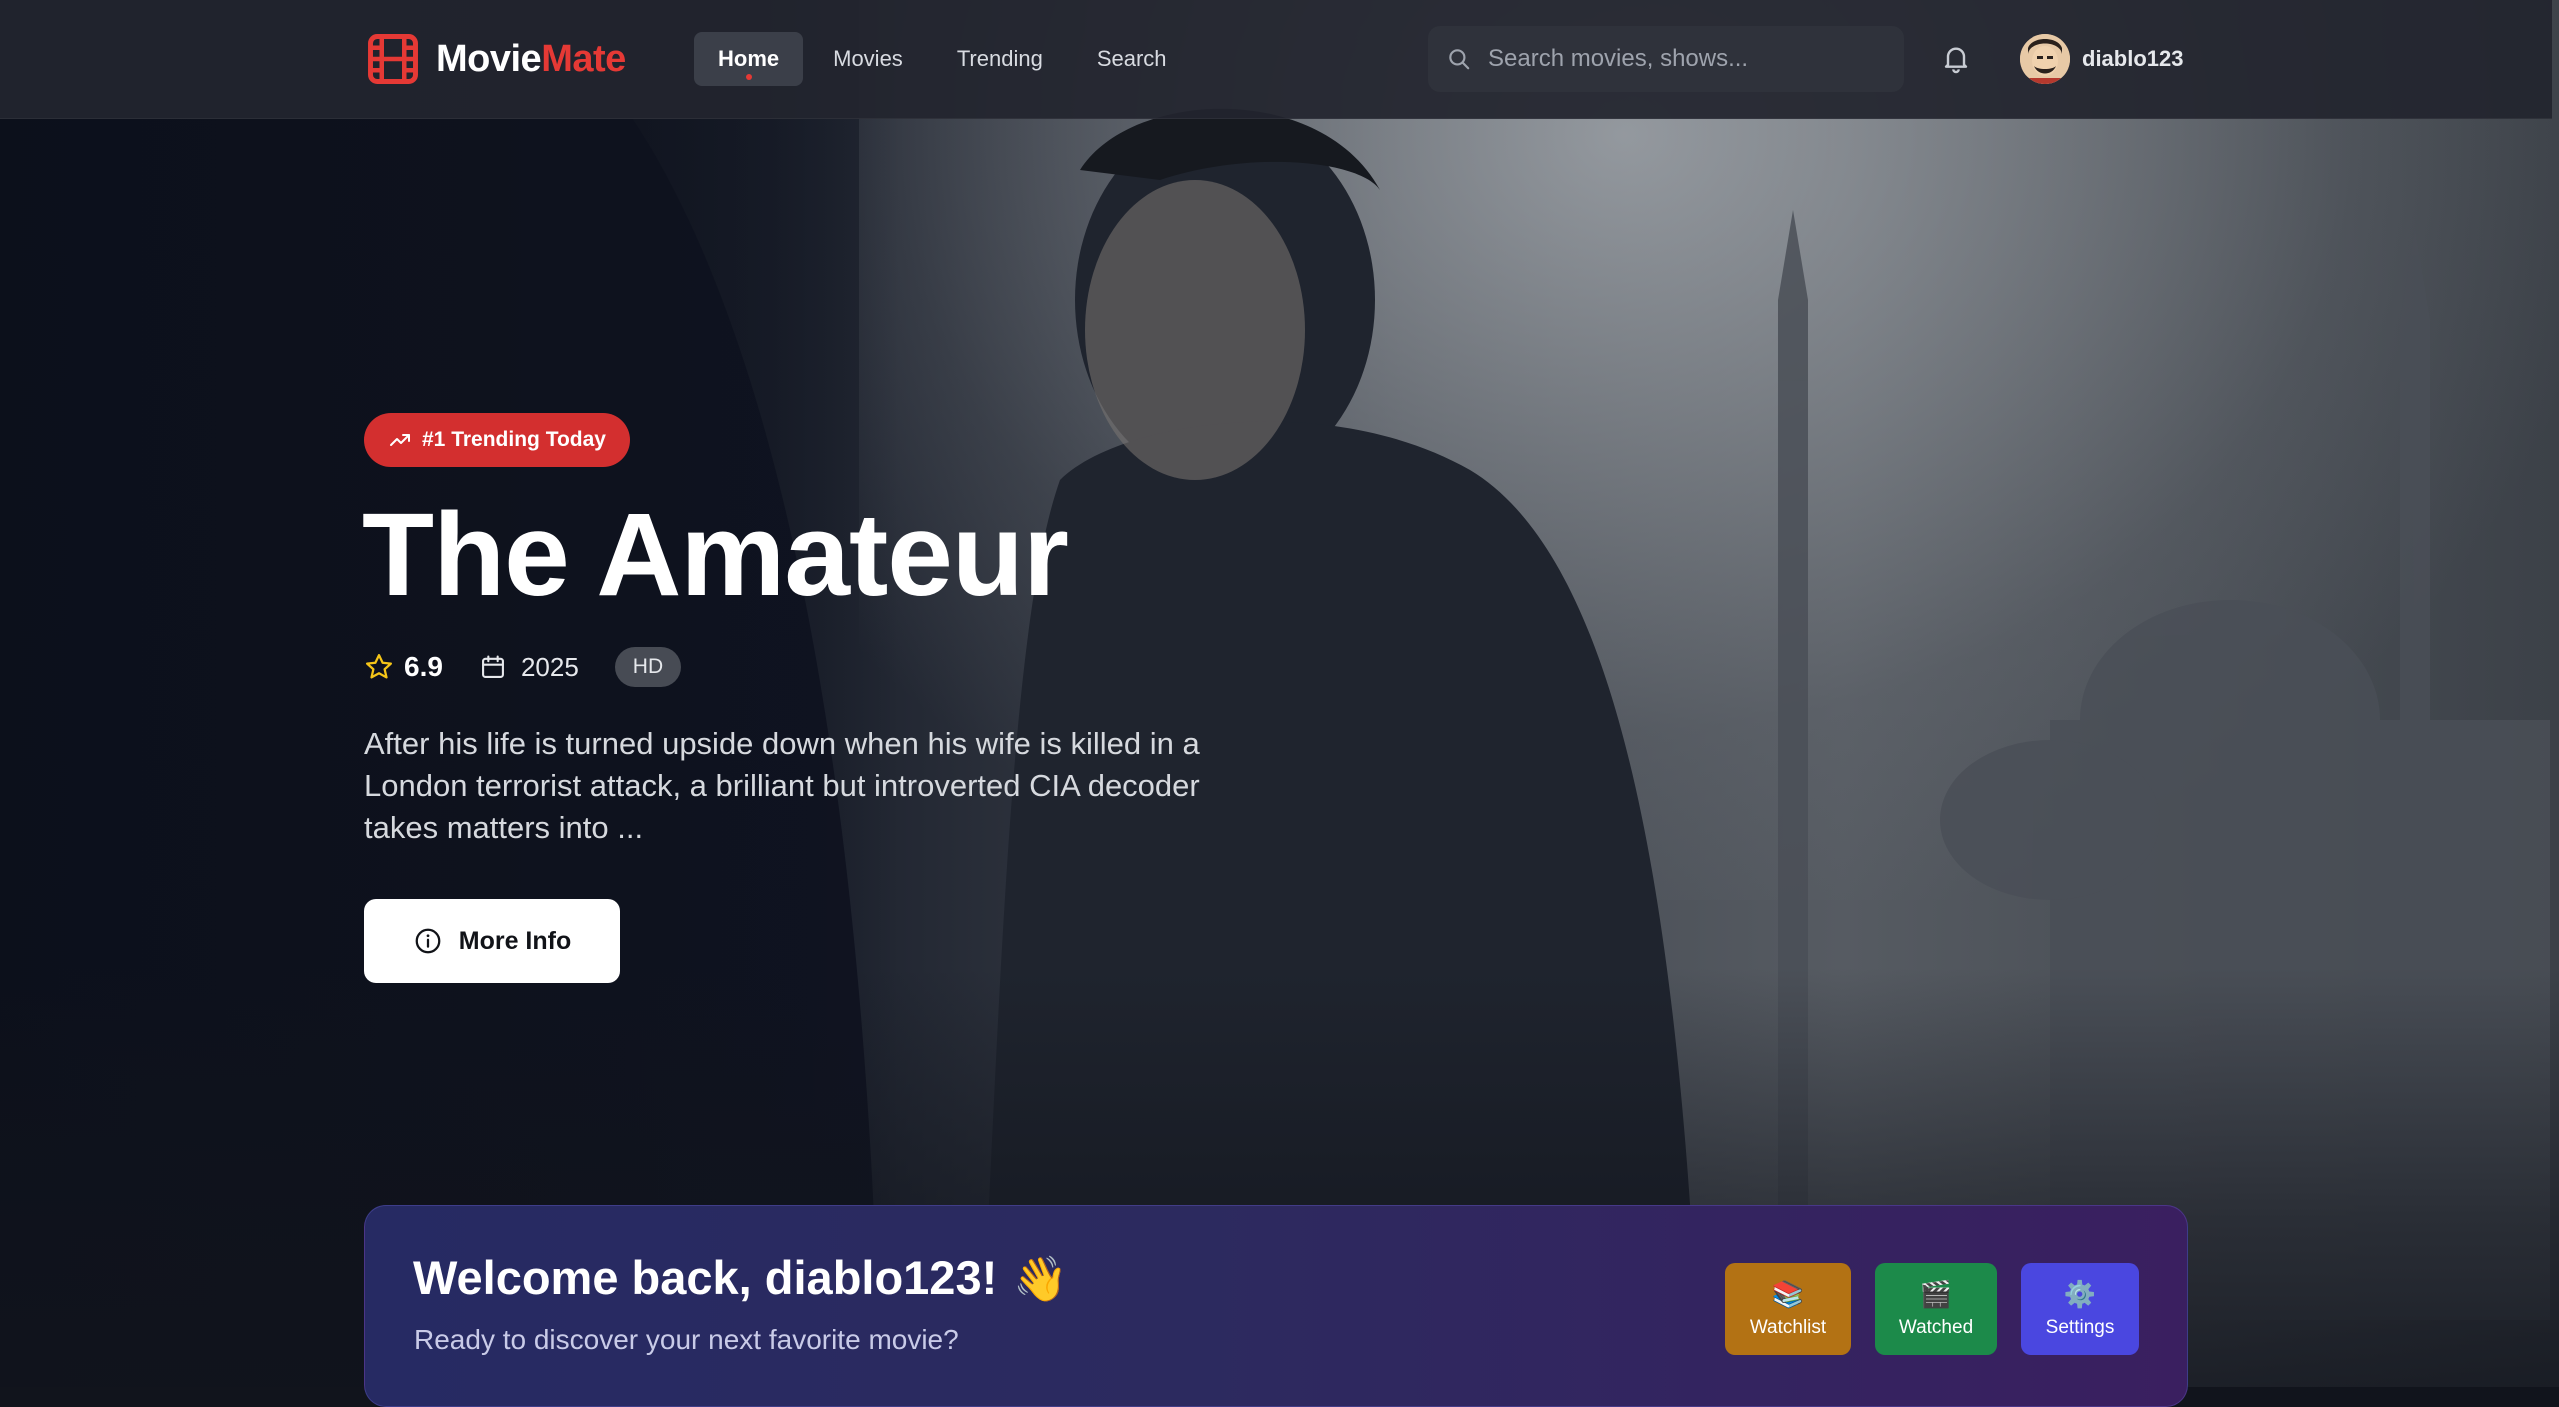  I want to click on calendar-icon, so click(492, 666).